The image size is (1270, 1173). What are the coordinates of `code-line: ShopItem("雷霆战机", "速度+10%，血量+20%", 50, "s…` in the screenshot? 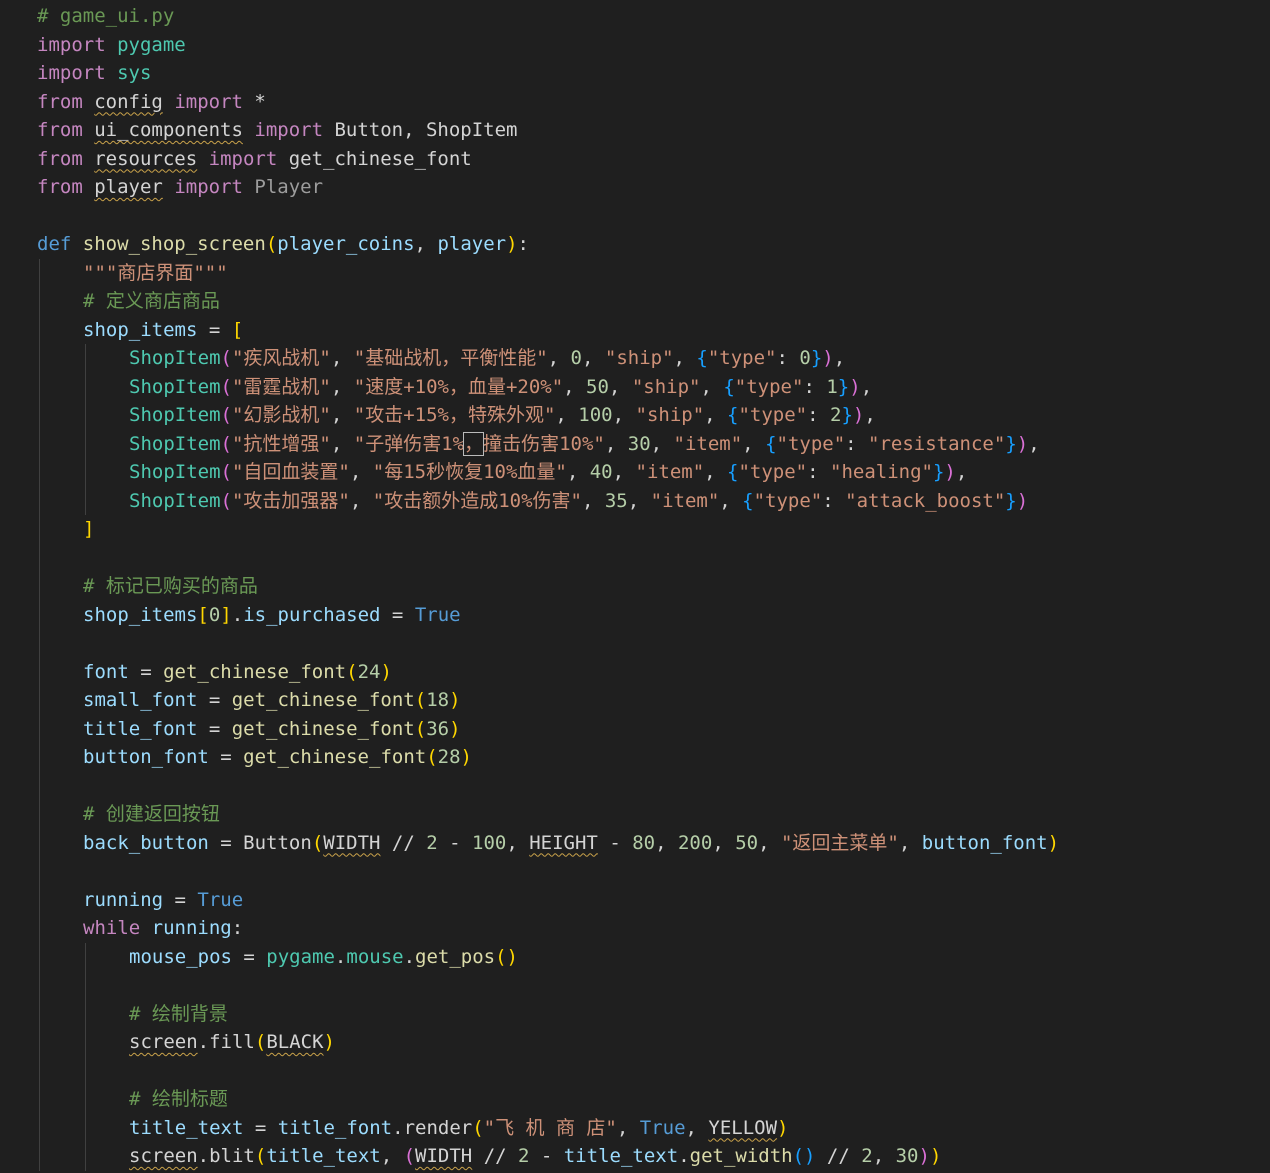 It's located at (500, 387).